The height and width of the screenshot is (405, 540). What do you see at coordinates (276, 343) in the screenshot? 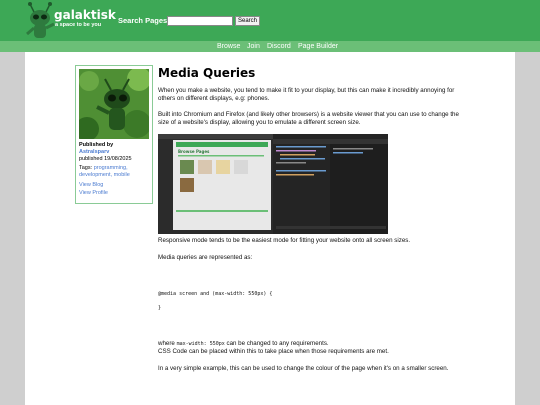
I see `paragraph-5-post: can be changed to any requirements.` at bounding box center [276, 343].